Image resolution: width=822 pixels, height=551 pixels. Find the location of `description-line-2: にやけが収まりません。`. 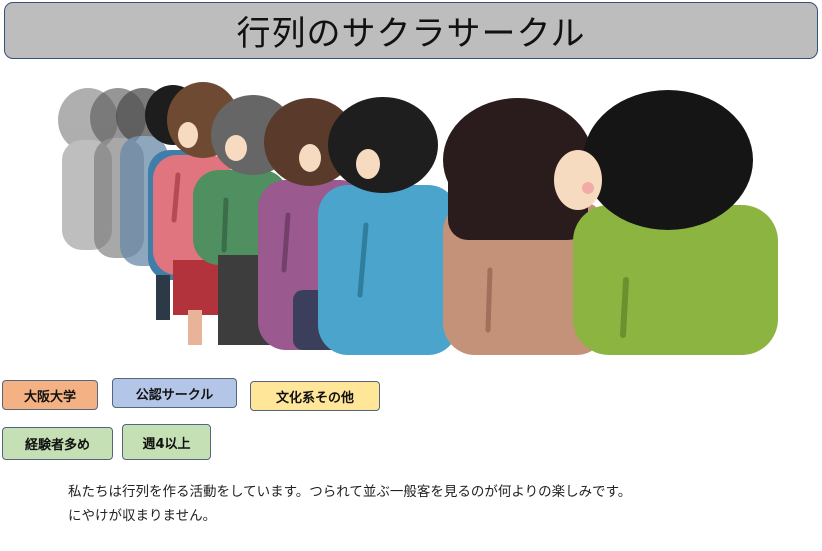

description-line-2: にやけが収まりません。 is located at coordinates (142, 516).